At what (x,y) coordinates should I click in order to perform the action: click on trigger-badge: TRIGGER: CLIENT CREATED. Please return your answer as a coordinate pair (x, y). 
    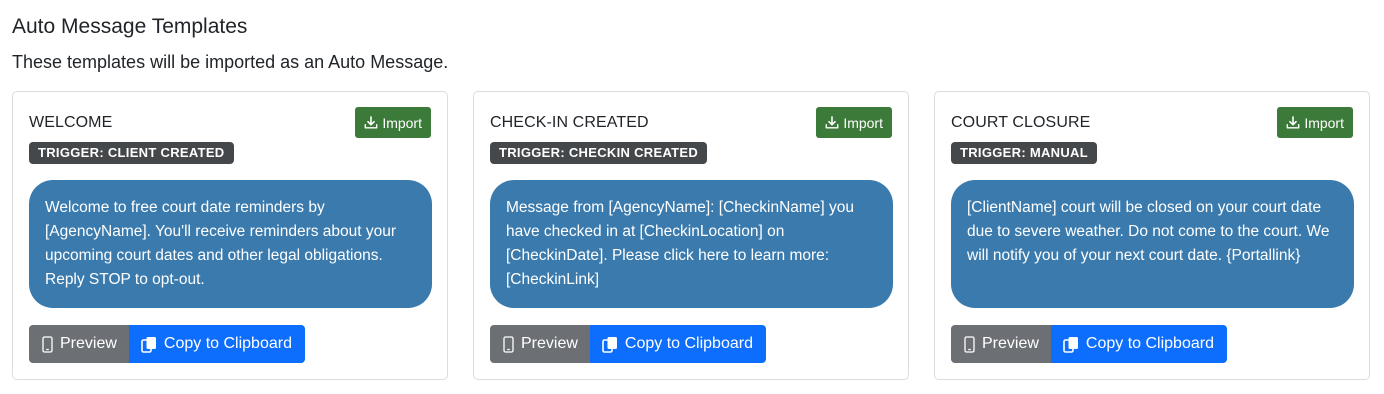
    Looking at the image, I should click on (131, 153).